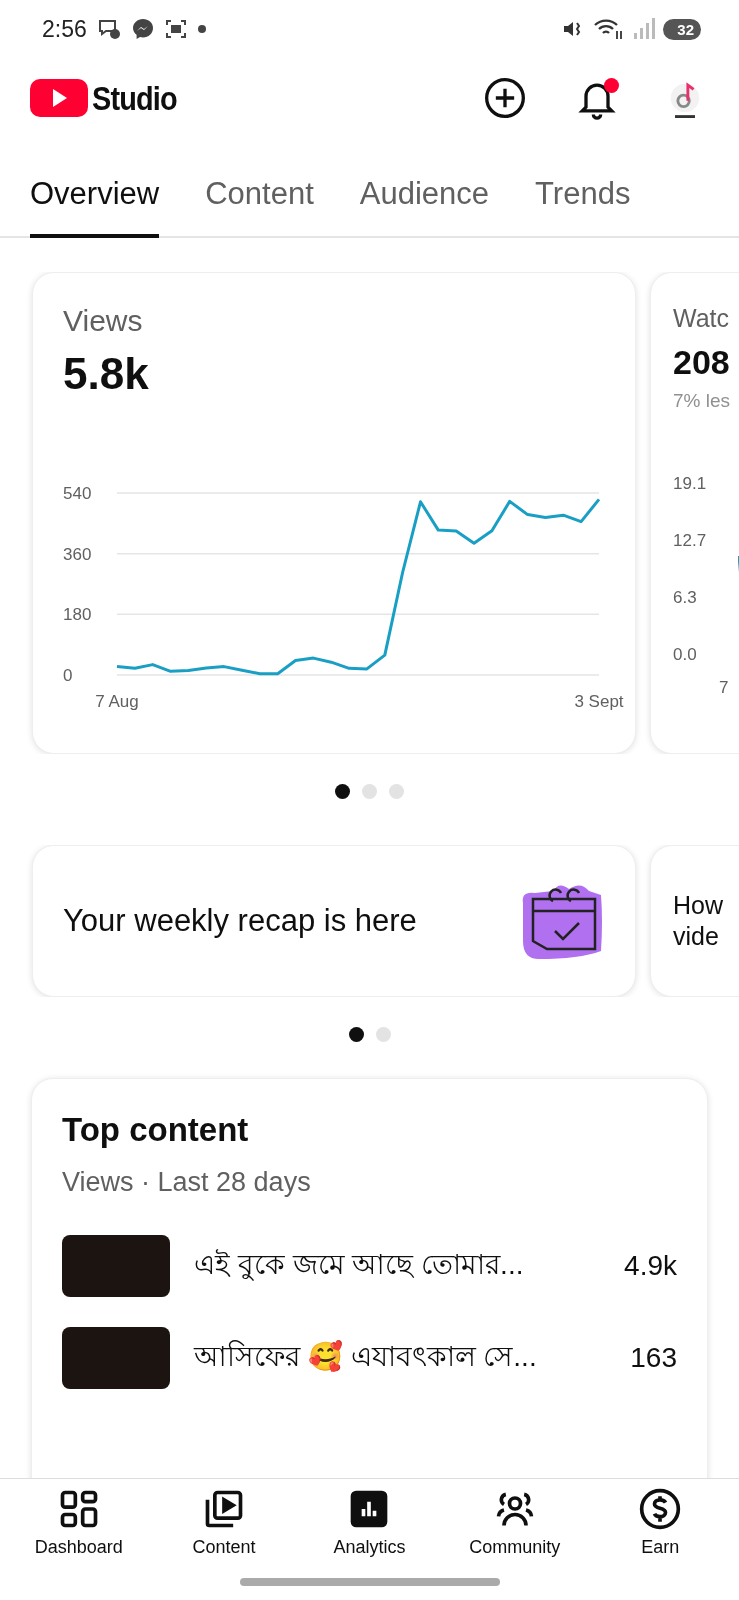 The width and height of the screenshot is (739, 1600). I want to click on messenger-icon, so click(142, 29).